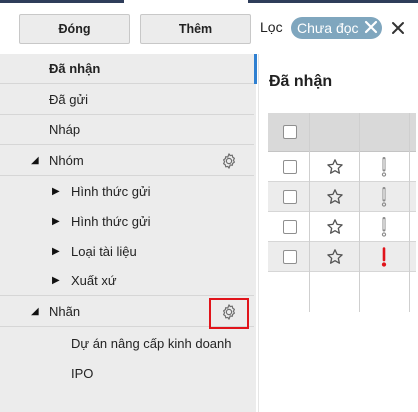 This screenshot has height=412, width=418. What do you see at coordinates (151, 343) in the screenshot?
I see `sidebar-label-item-label: Dự án nâng cấp kinh doanh` at bounding box center [151, 343].